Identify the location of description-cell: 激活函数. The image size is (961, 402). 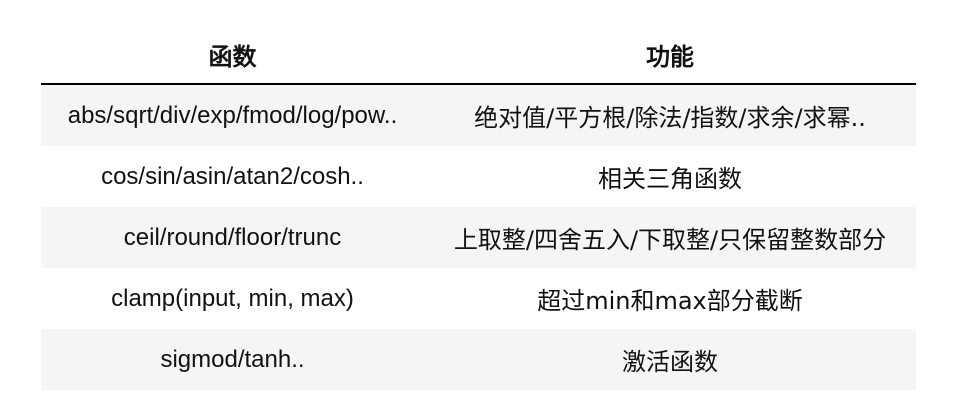
(670, 362).